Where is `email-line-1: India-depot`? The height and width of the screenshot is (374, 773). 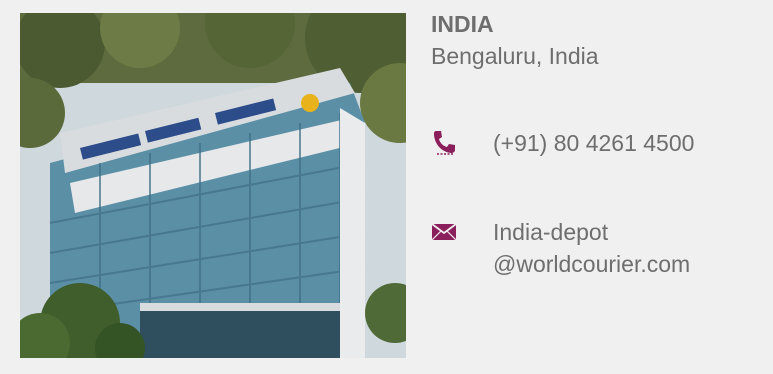 email-line-1: India-depot is located at coordinates (551, 232).